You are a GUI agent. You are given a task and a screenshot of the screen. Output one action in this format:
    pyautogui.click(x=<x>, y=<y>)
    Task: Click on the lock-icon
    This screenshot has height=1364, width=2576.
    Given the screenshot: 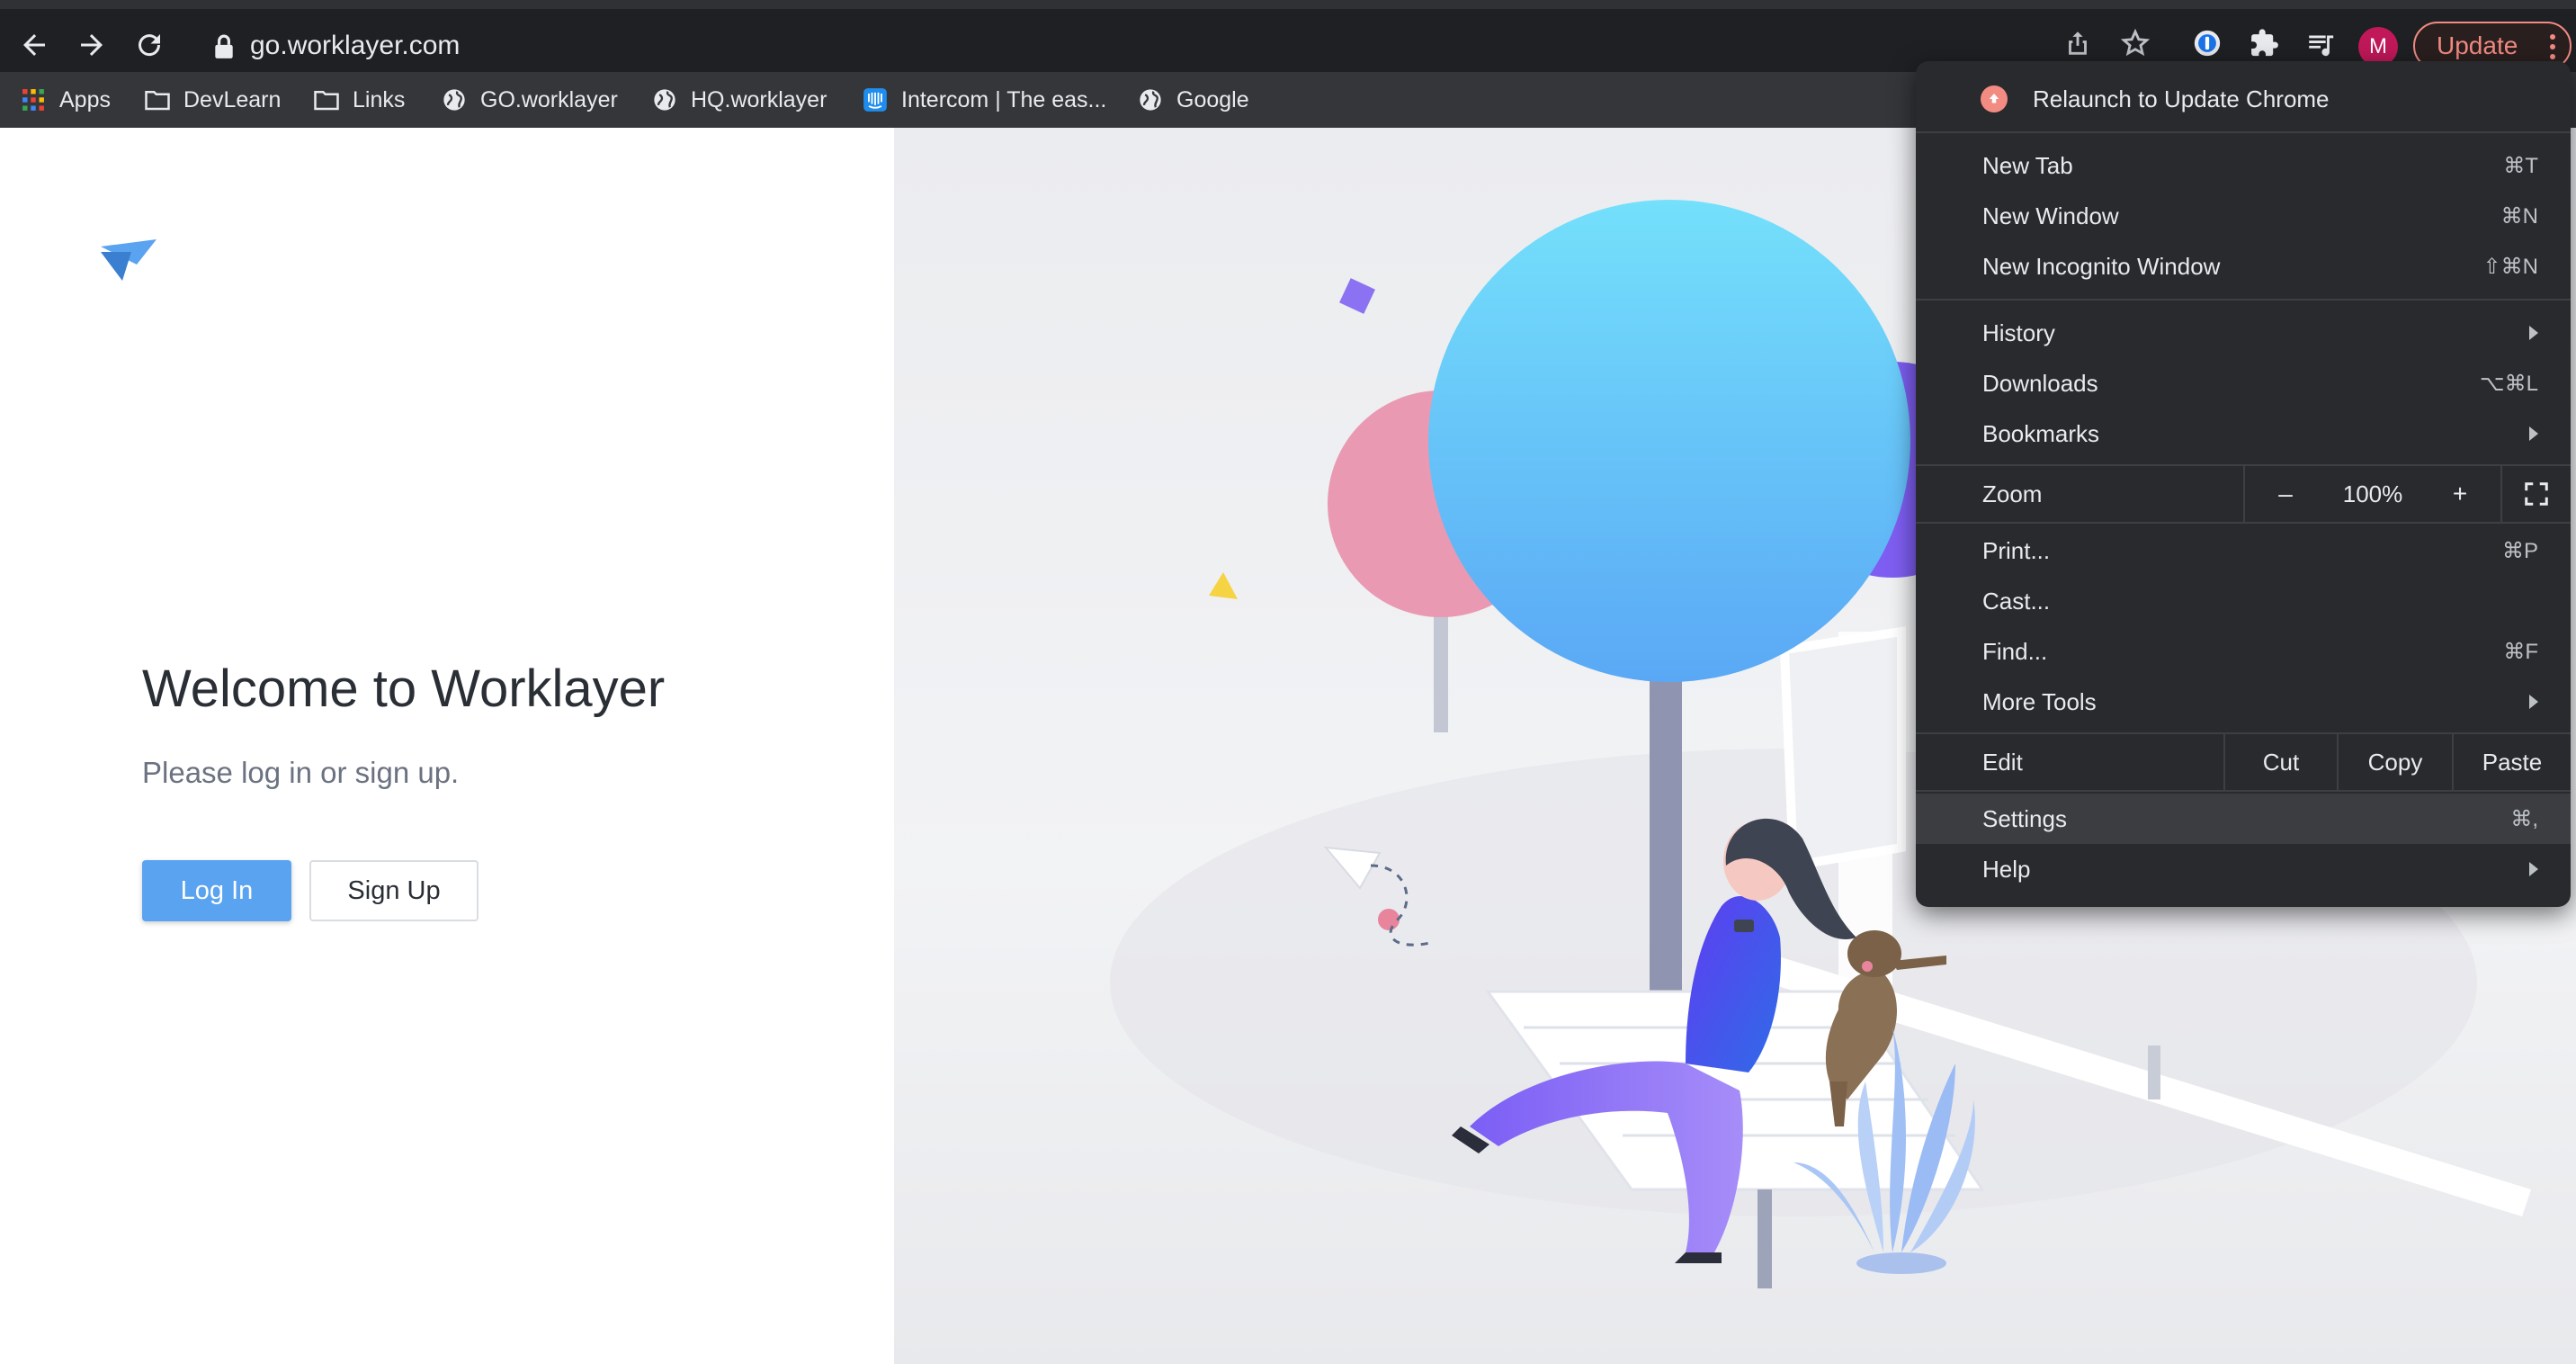 What is the action you would take?
    pyautogui.click(x=224, y=46)
    